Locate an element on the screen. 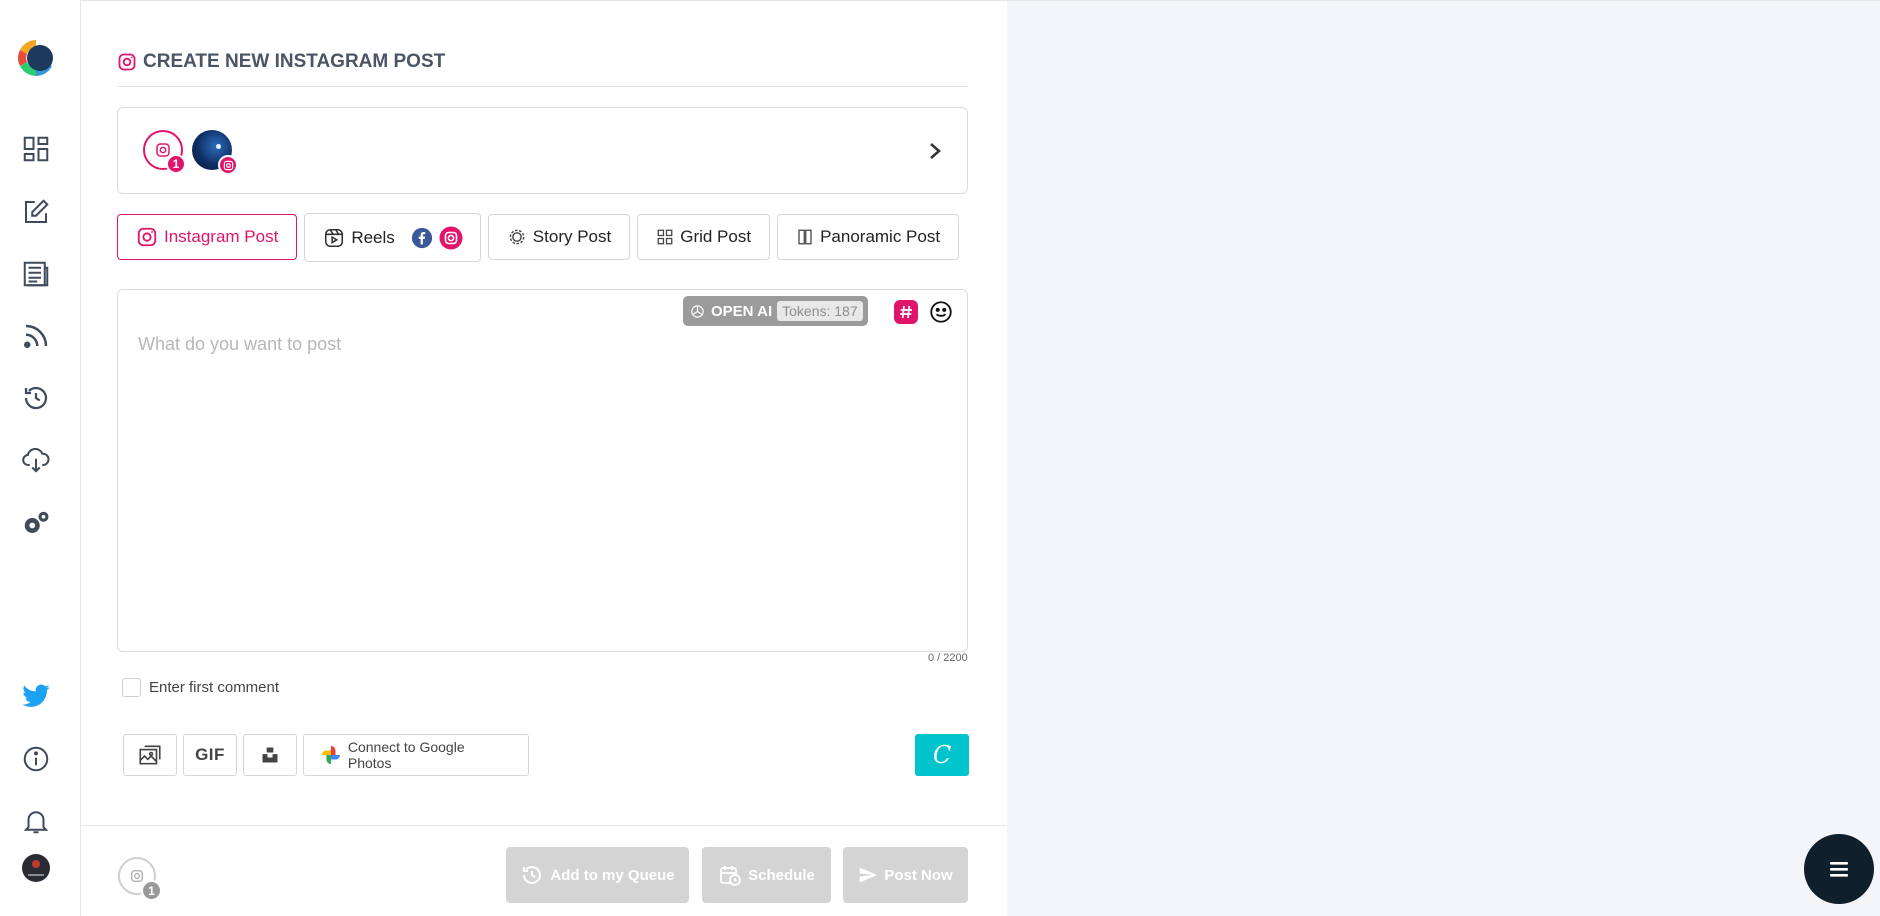 Image resolution: width=1880 pixels, height=916 pixels. sidebar is located at coordinates (40, 458).